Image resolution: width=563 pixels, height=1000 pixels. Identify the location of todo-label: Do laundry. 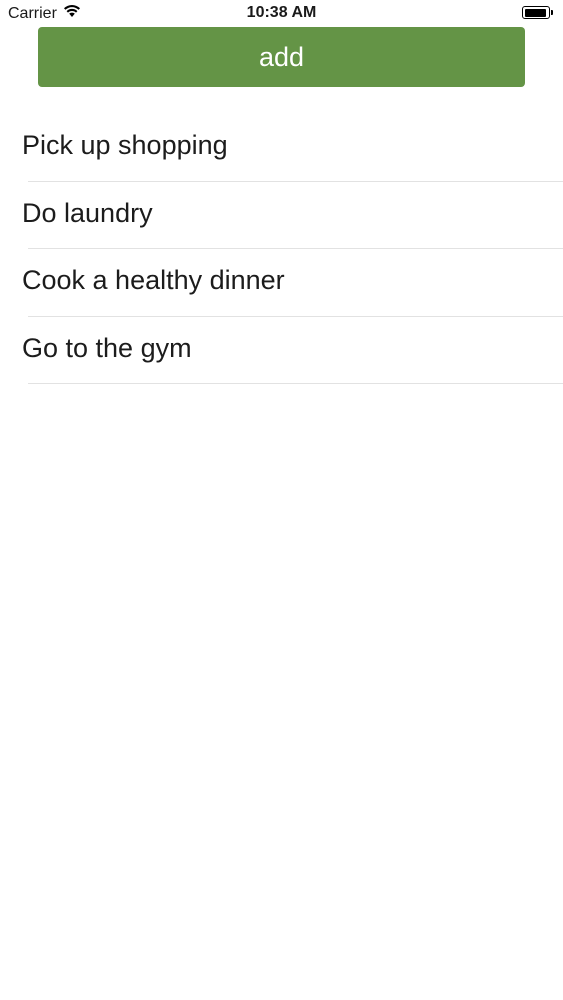
(87, 212).